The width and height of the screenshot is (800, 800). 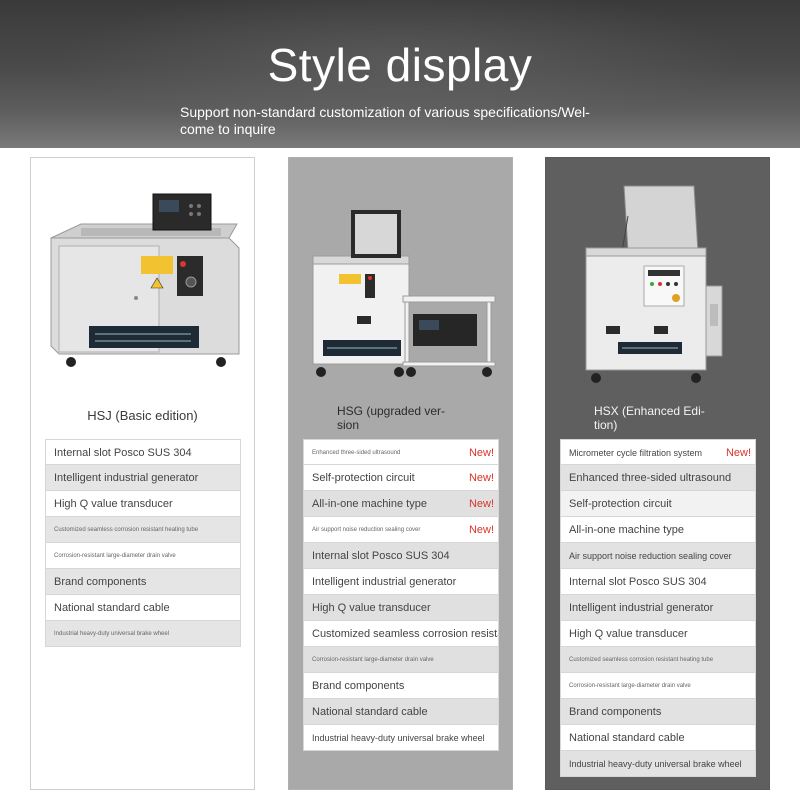 I want to click on feature-row: Self-protection circuit New!, so click(x=401, y=478).